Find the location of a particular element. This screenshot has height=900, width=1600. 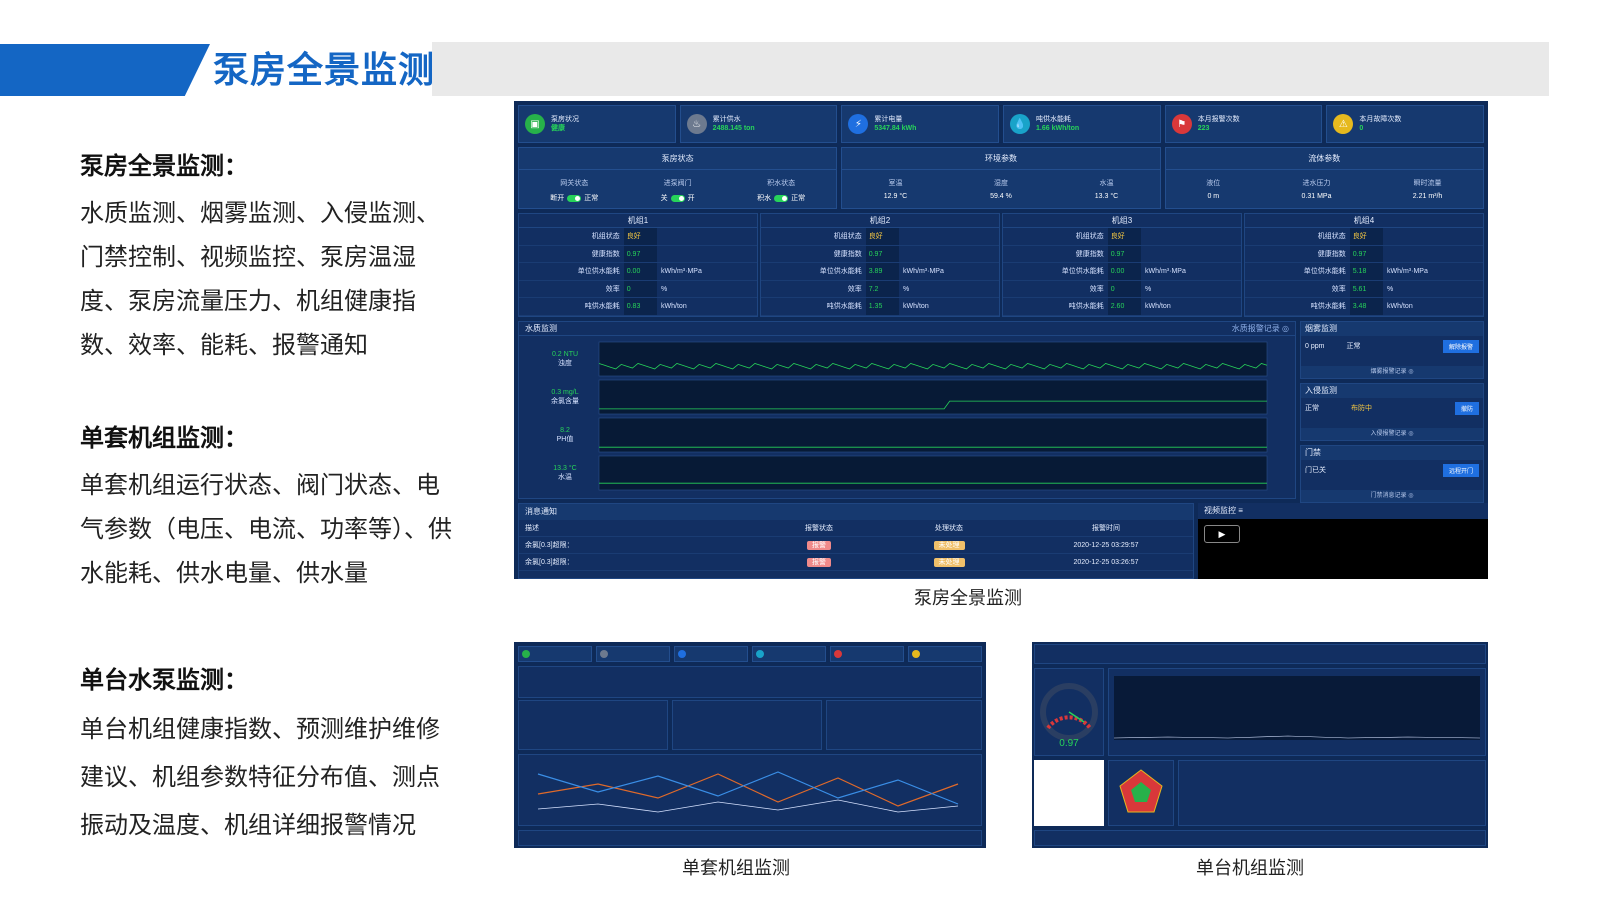

inlet-valve-status: 进泵阀门关开 is located at coordinates (678, 190).